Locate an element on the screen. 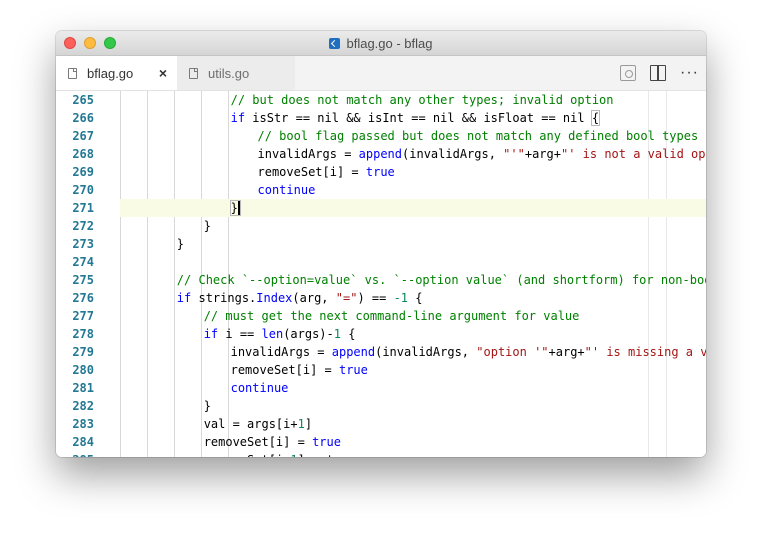  line-number: 268 is located at coordinates (83, 154).